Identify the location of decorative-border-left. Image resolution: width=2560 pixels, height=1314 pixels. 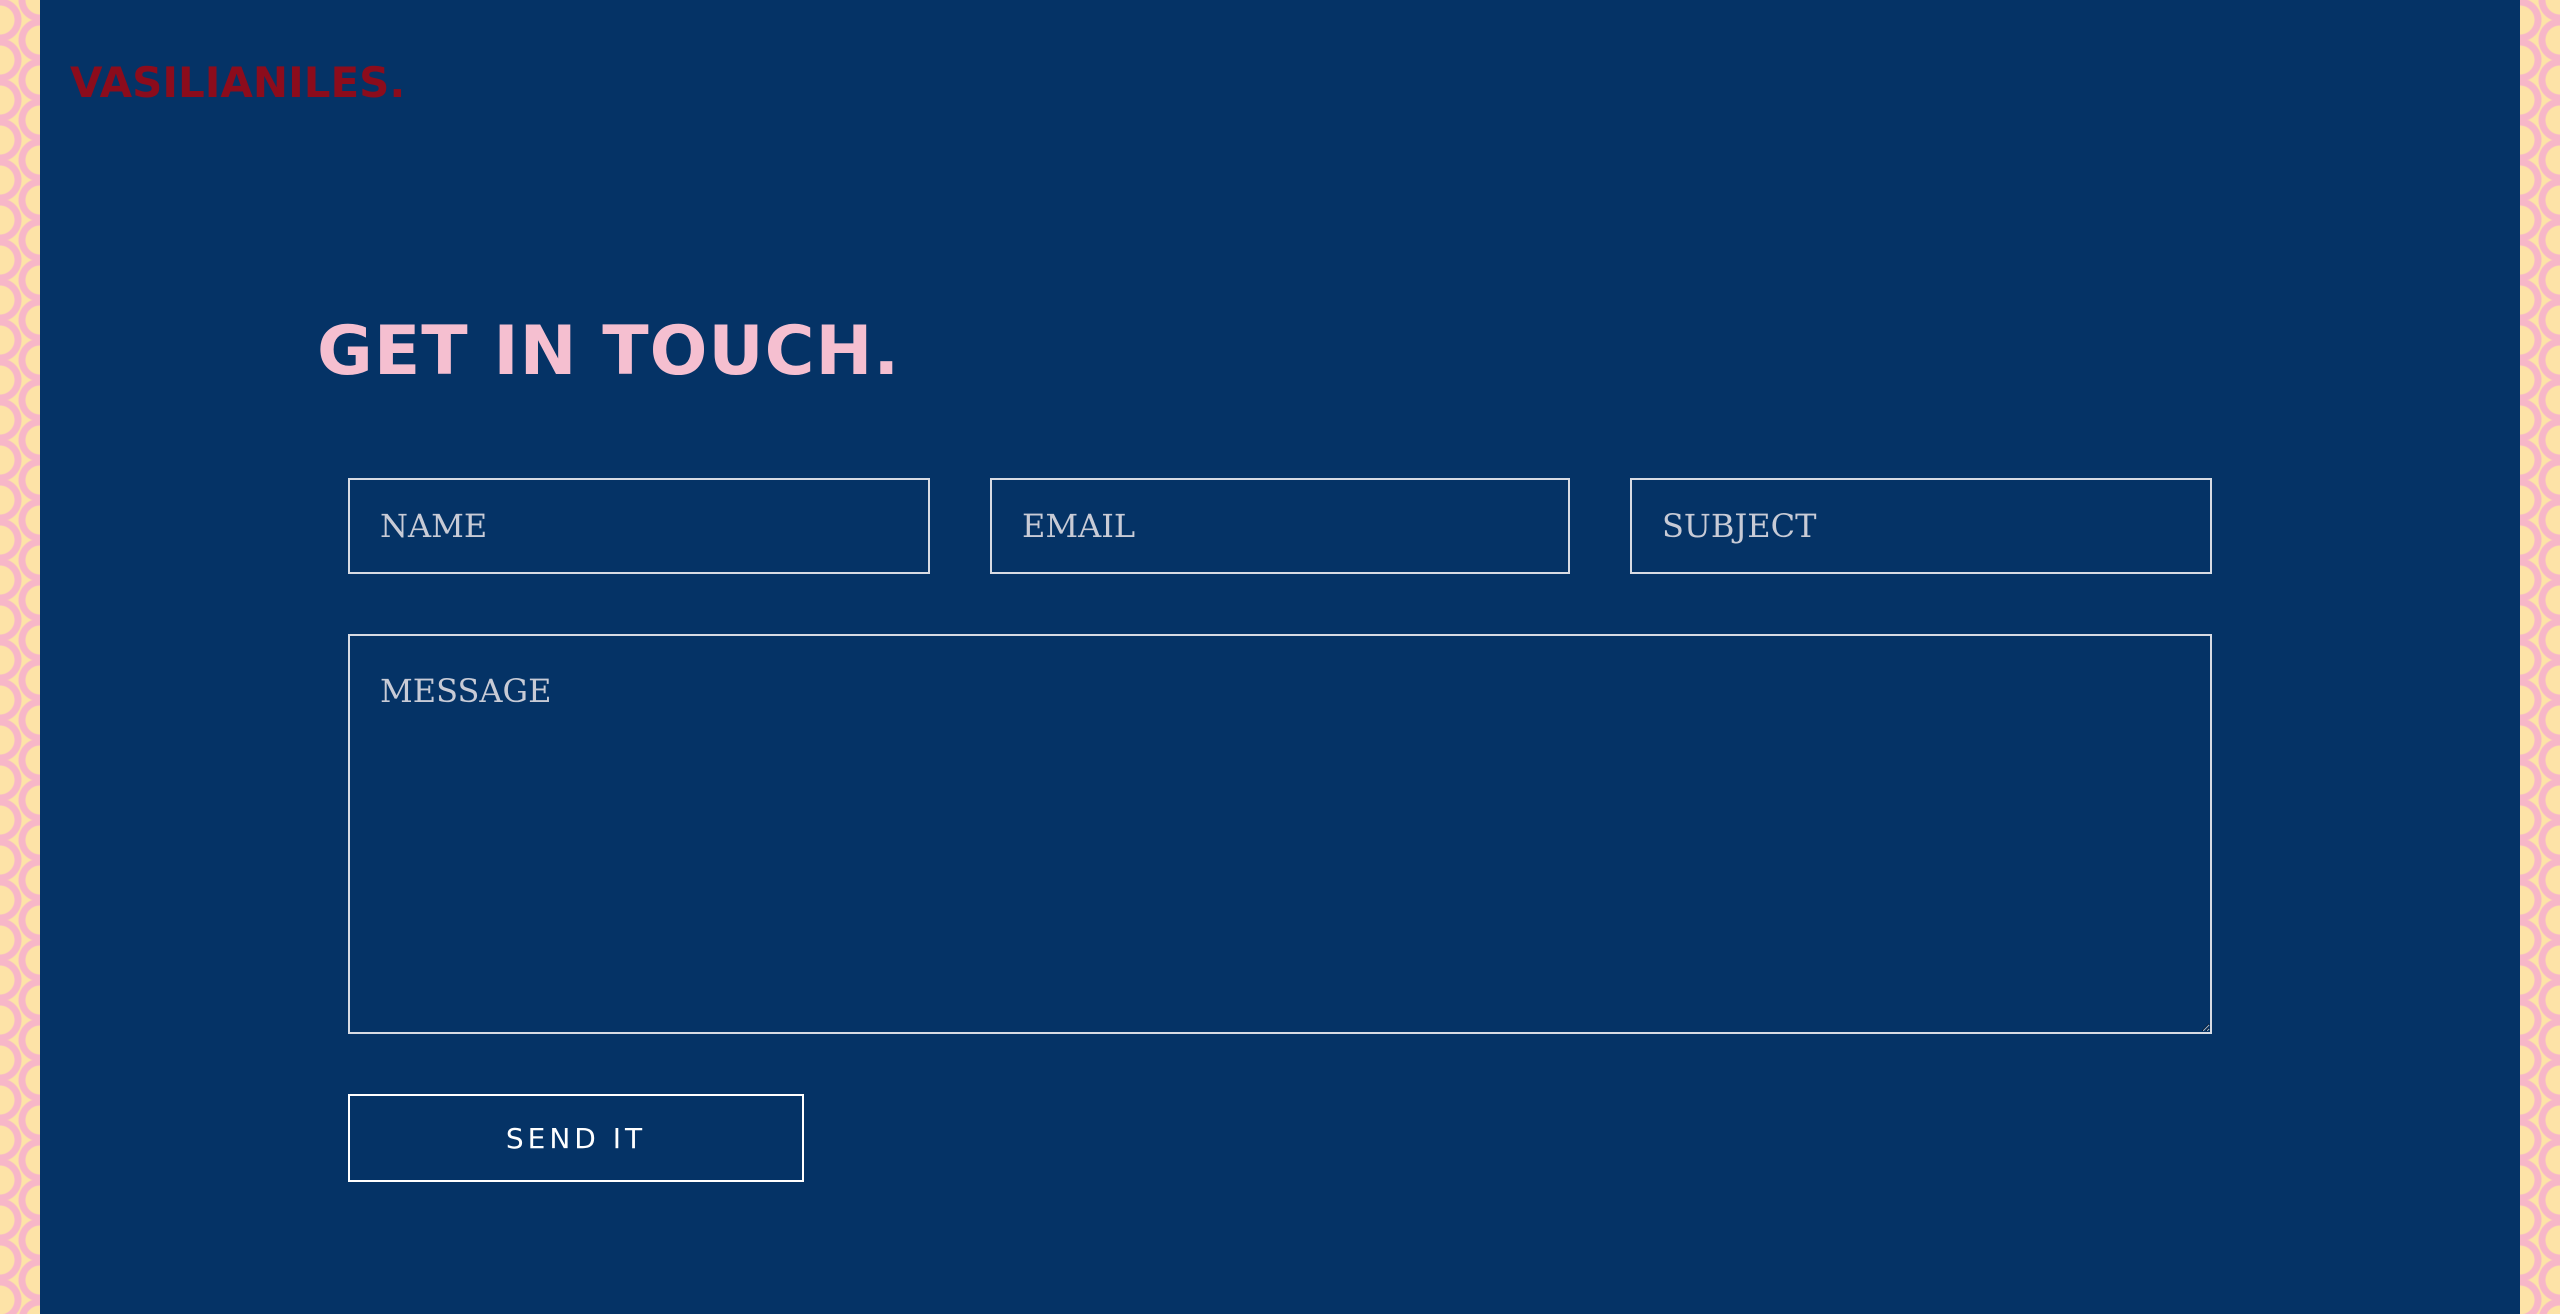
(20, 657).